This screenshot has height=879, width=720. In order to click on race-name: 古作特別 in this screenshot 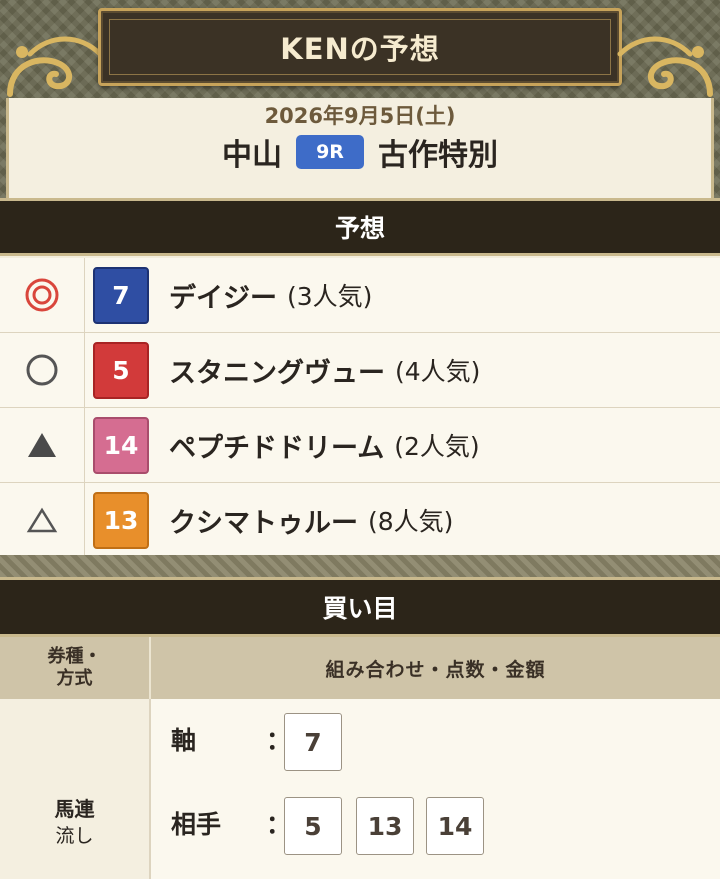, I will do `click(438, 155)`.